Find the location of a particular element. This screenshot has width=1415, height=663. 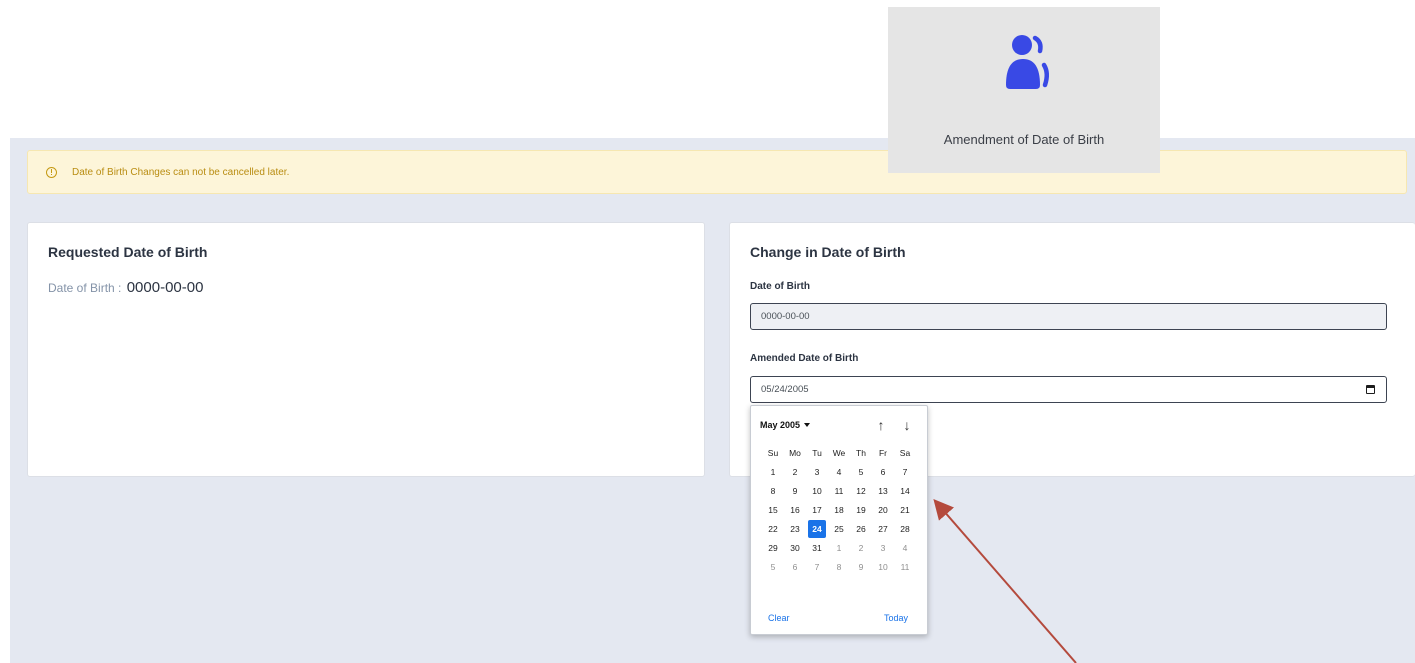

previous-month-arrow-icon: ↑ is located at coordinates (881, 425).